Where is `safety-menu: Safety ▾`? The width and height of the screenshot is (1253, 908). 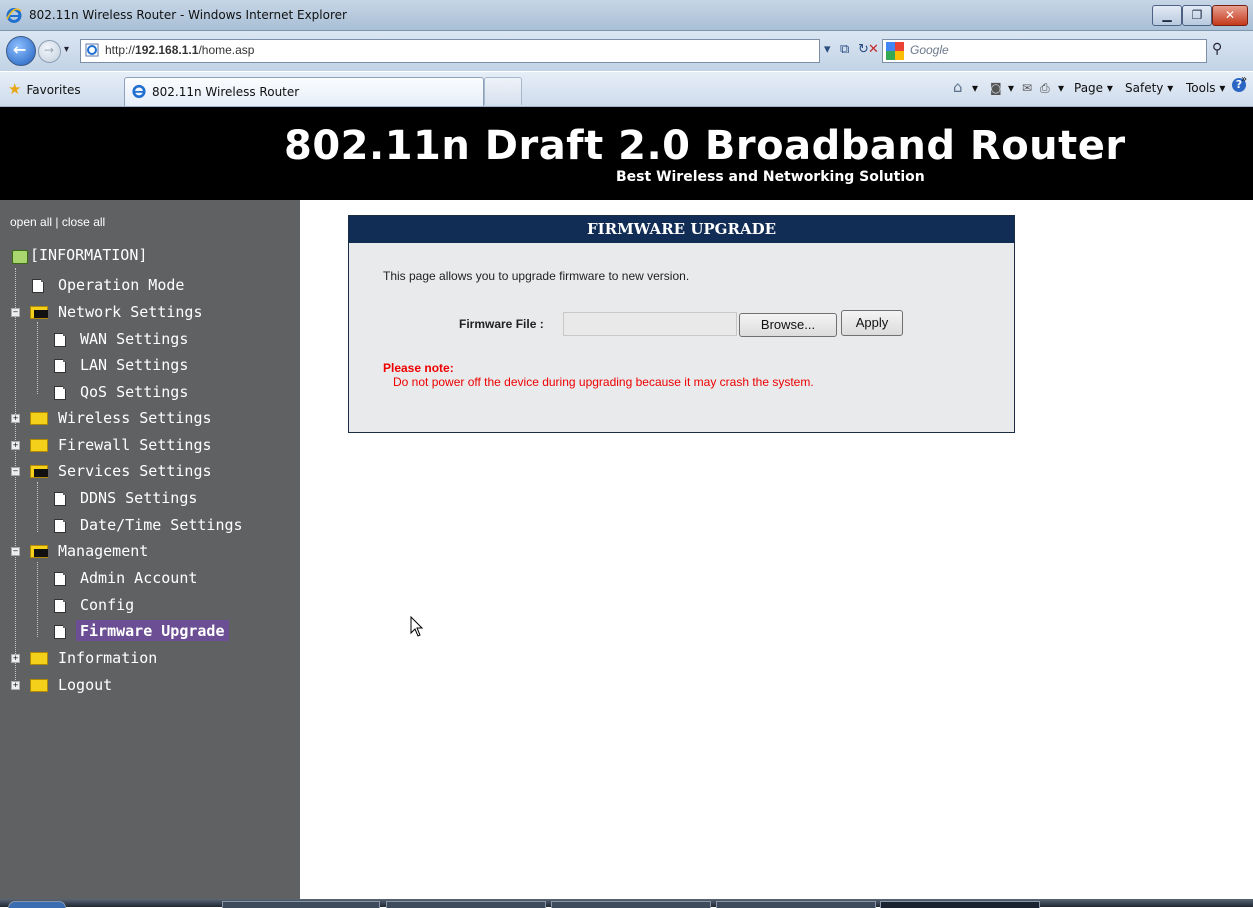
safety-menu: Safety ▾ is located at coordinates (1149, 88).